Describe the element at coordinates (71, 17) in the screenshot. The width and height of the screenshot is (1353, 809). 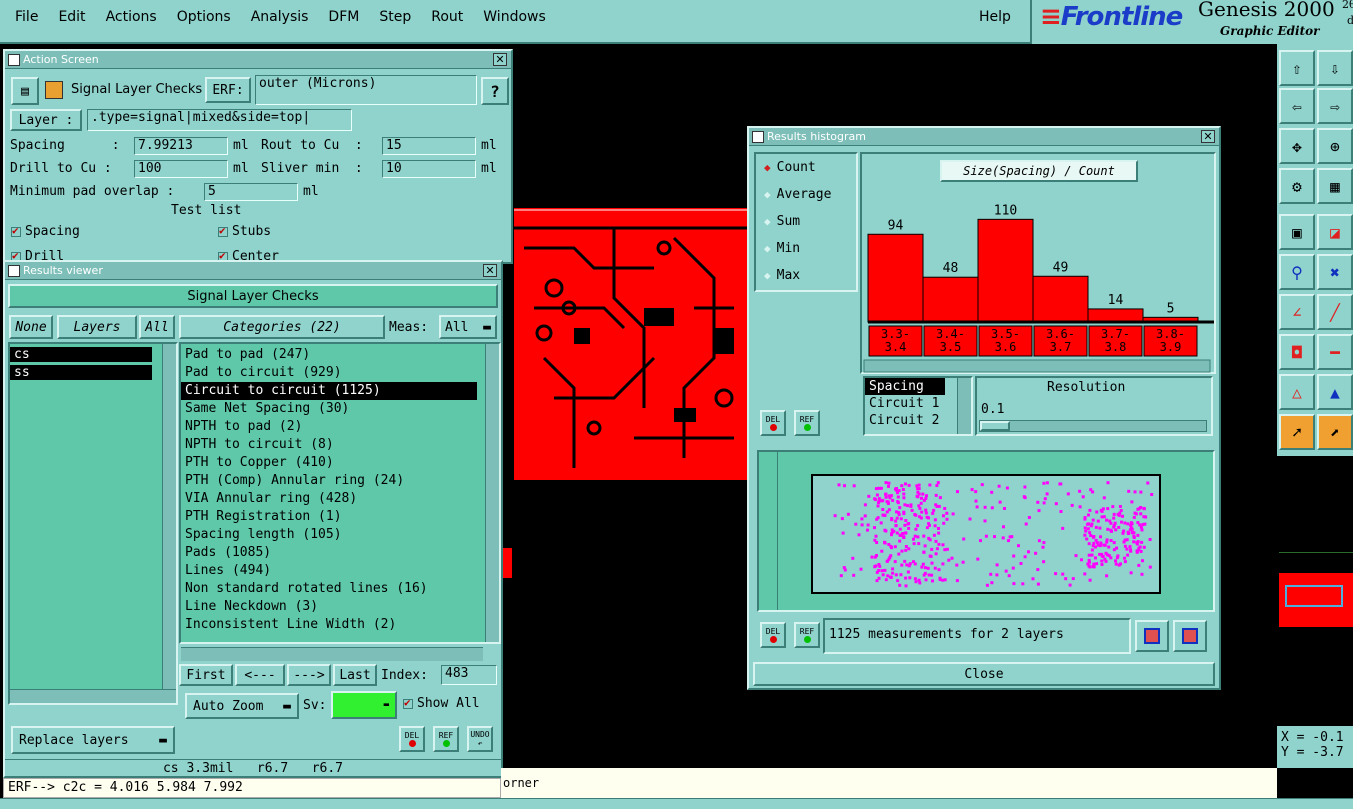
I see `menu-edit: Edit` at that location.